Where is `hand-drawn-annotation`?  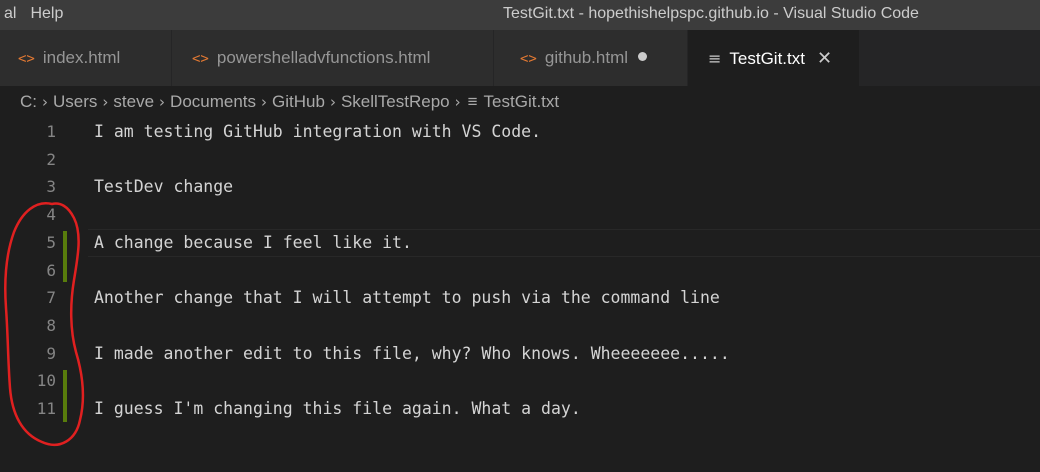 hand-drawn-annotation is located at coordinates (44, 323).